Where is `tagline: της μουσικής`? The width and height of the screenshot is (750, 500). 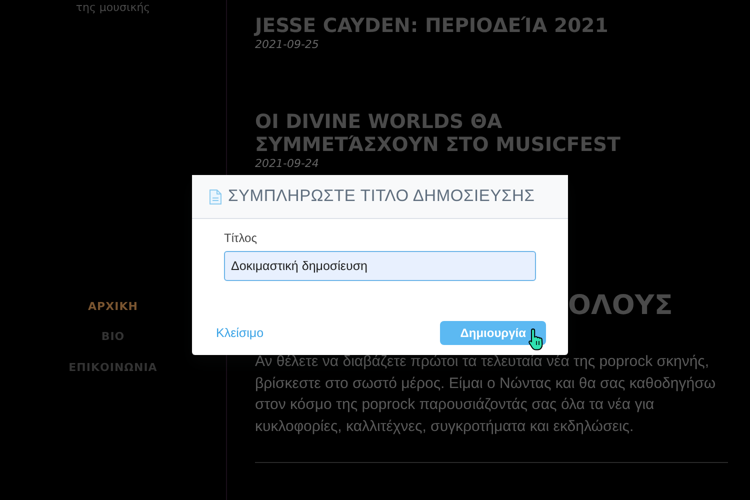 tagline: της μουσικής is located at coordinates (113, 8).